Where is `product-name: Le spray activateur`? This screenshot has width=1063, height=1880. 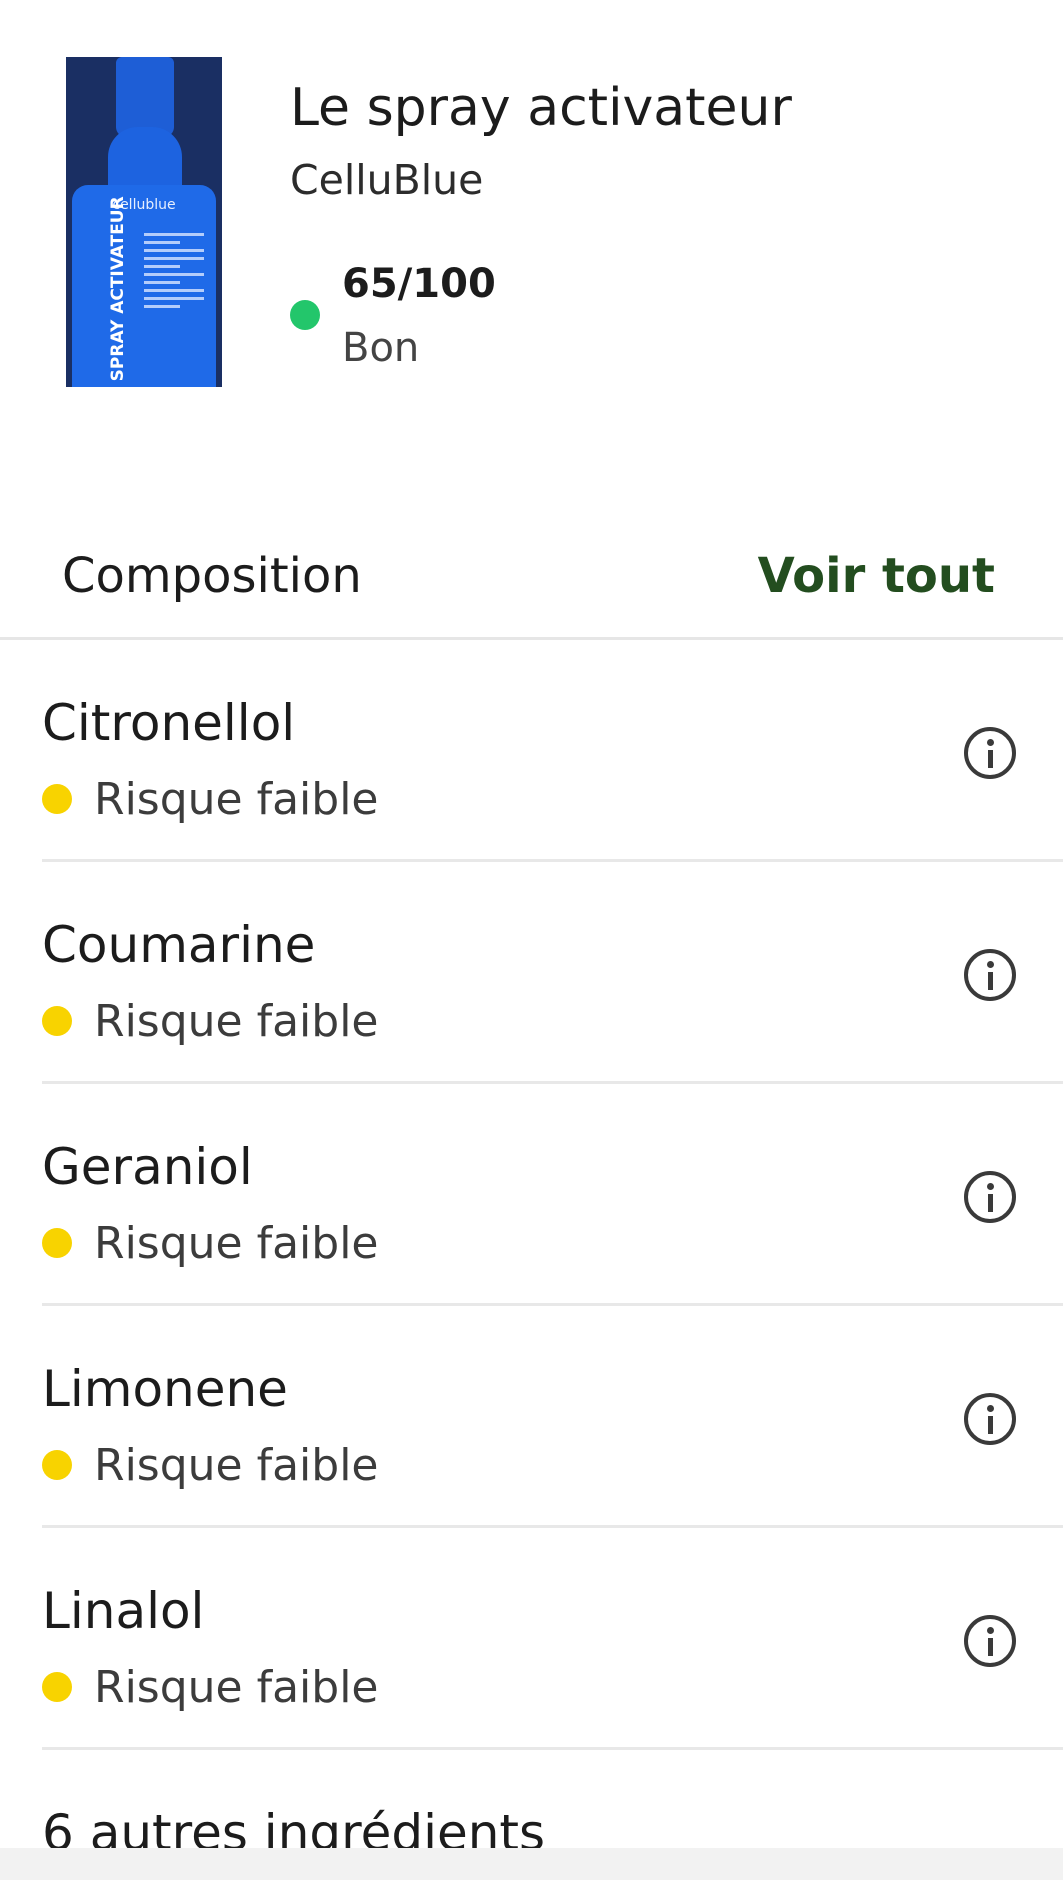 product-name: Le spray activateur is located at coordinates (541, 108).